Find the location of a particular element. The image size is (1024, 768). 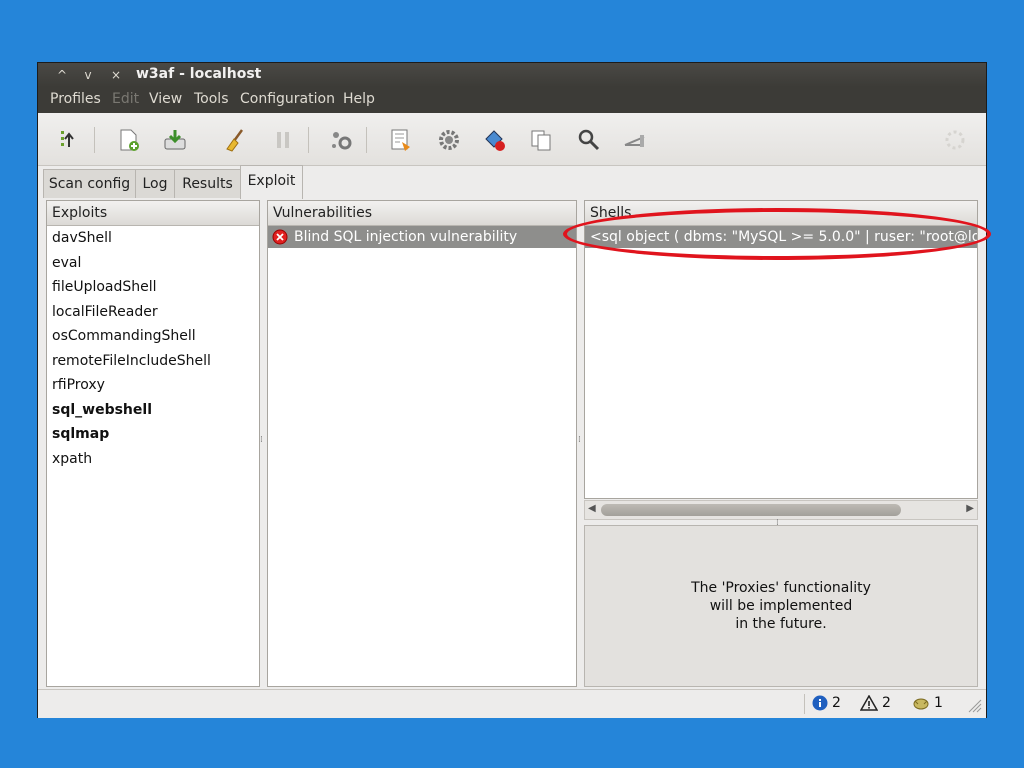

tab-log: Log is located at coordinates (155, 183).